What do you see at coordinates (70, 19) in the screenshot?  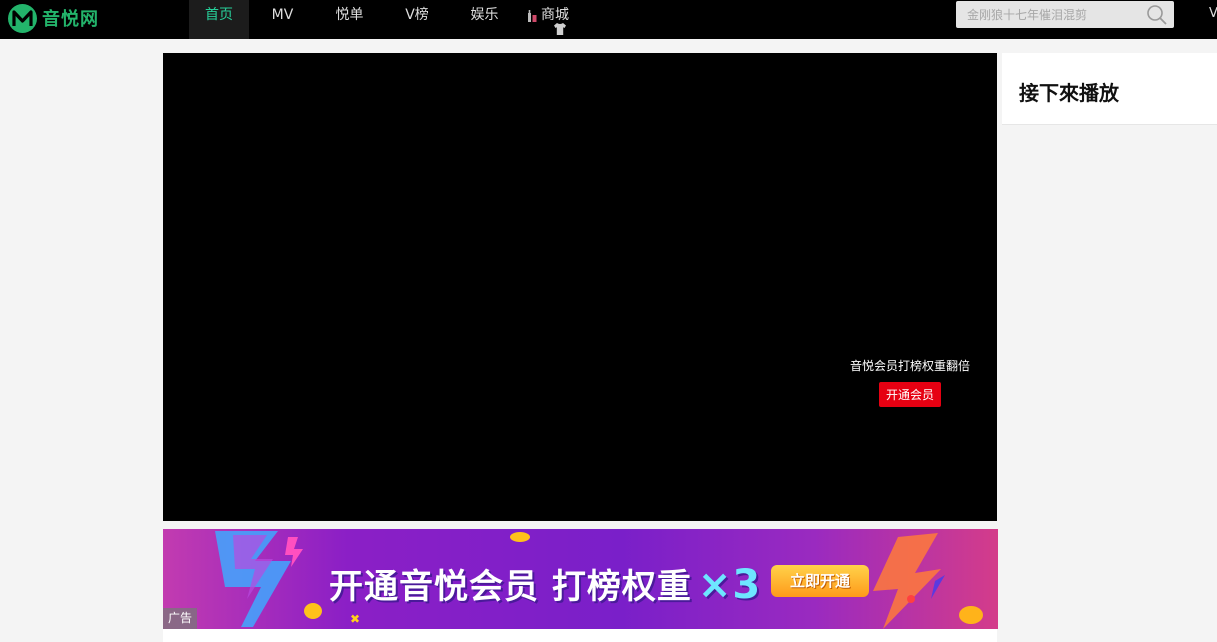 I see `logo-text: 音悦网` at bounding box center [70, 19].